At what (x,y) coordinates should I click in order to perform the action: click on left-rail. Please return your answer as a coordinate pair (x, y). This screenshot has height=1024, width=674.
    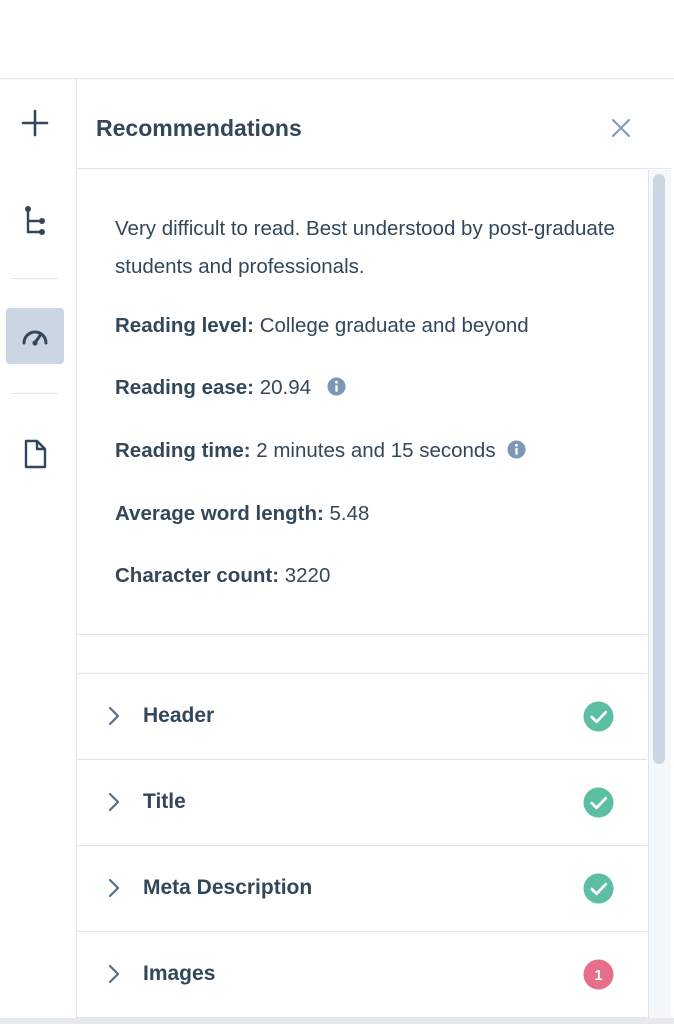
    Looking at the image, I should click on (38, 549).